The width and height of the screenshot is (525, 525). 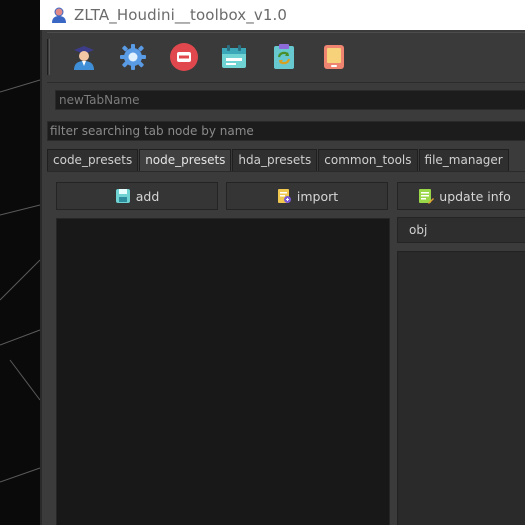 What do you see at coordinates (275, 160) in the screenshot?
I see `tab-hda-presets: hda_presets` at bounding box center [275, 160].